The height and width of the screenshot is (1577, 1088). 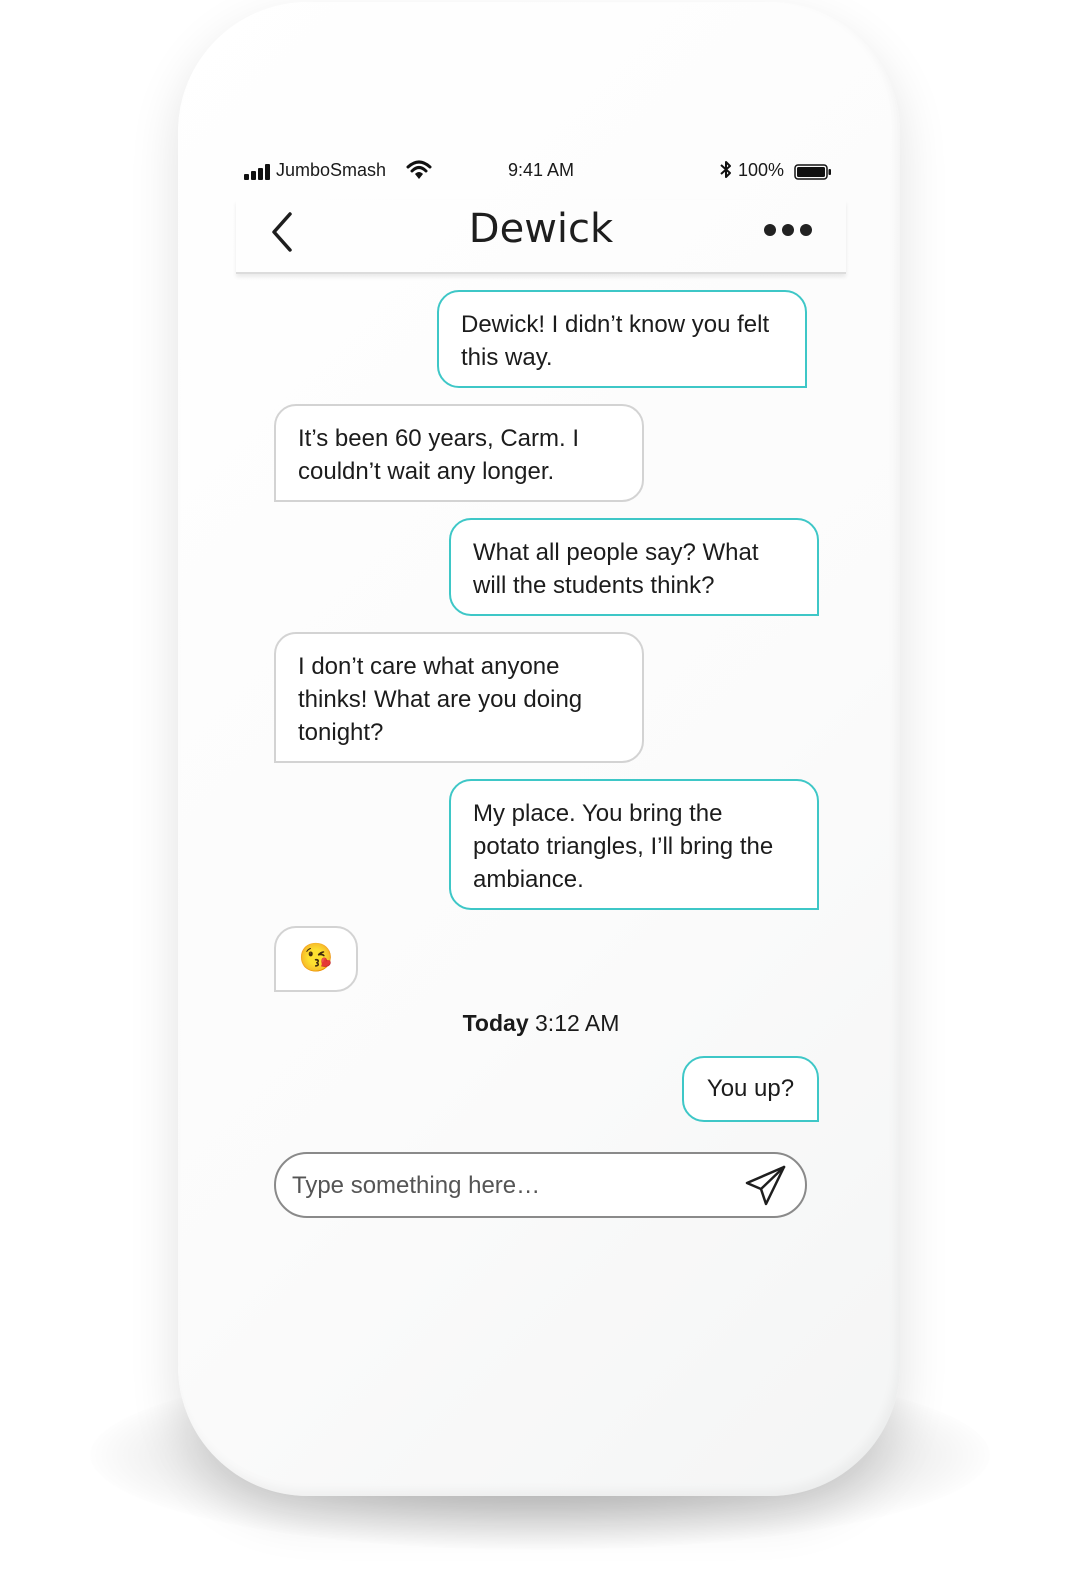 I want to click on paper-plane-icon, so click(x=765, y=1185).